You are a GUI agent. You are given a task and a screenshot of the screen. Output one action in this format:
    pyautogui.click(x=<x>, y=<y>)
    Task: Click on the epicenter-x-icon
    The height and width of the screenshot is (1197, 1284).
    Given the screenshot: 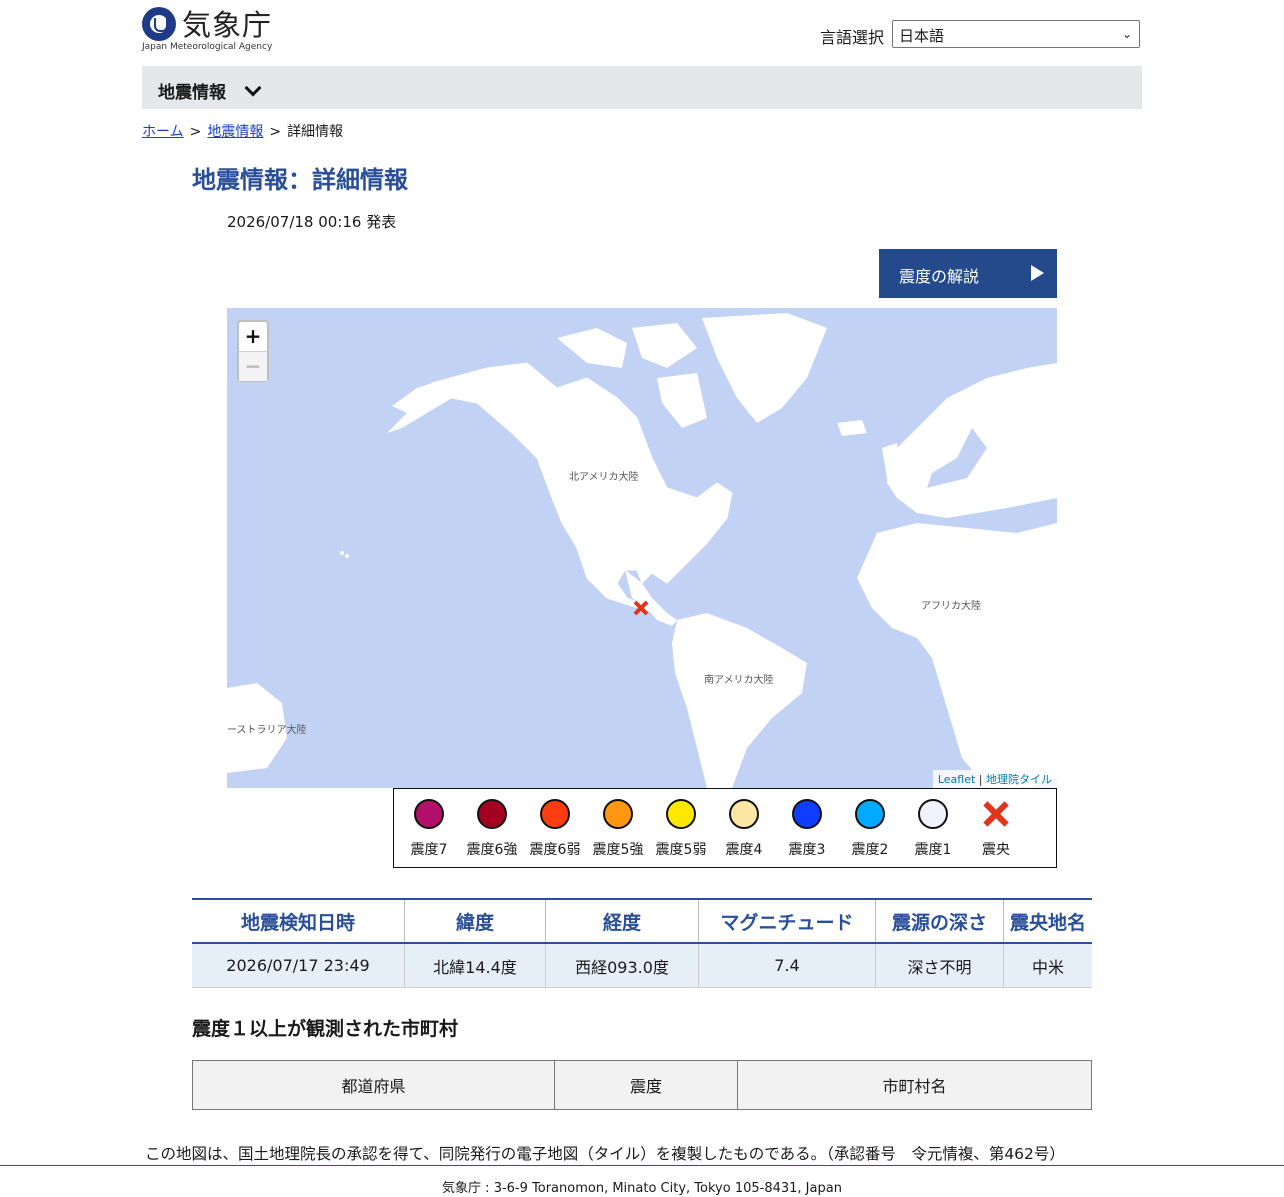 What is the action you would take?
    pyautogui.click(x=996, y=814)
    